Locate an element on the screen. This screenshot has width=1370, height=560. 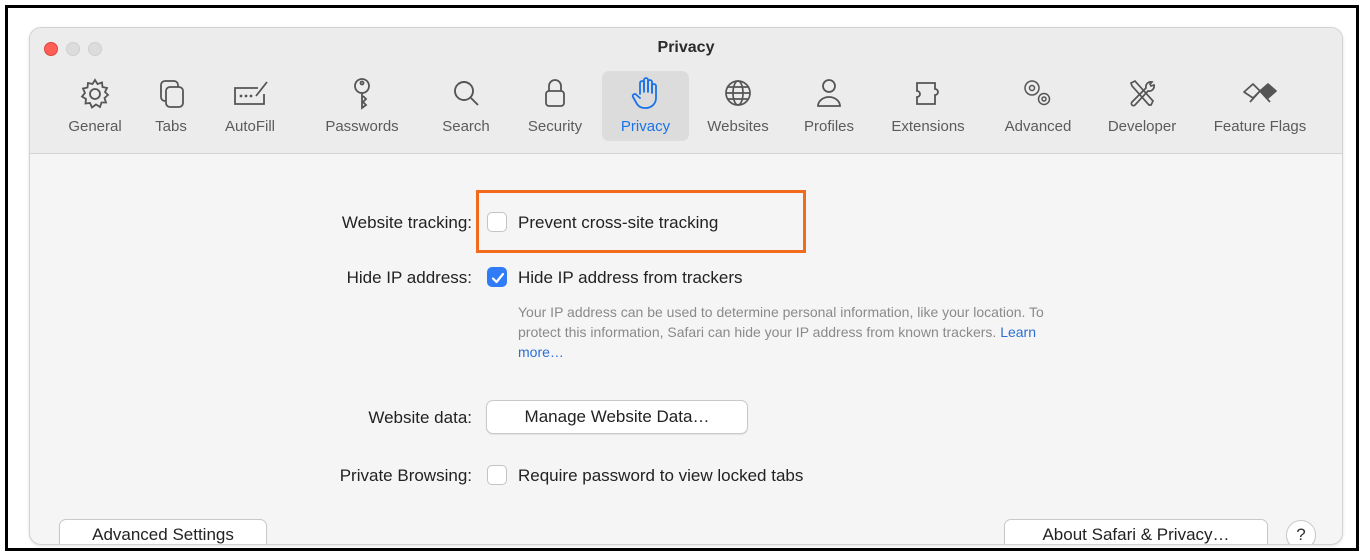
hand-icon is located at coordinates (644, 93).